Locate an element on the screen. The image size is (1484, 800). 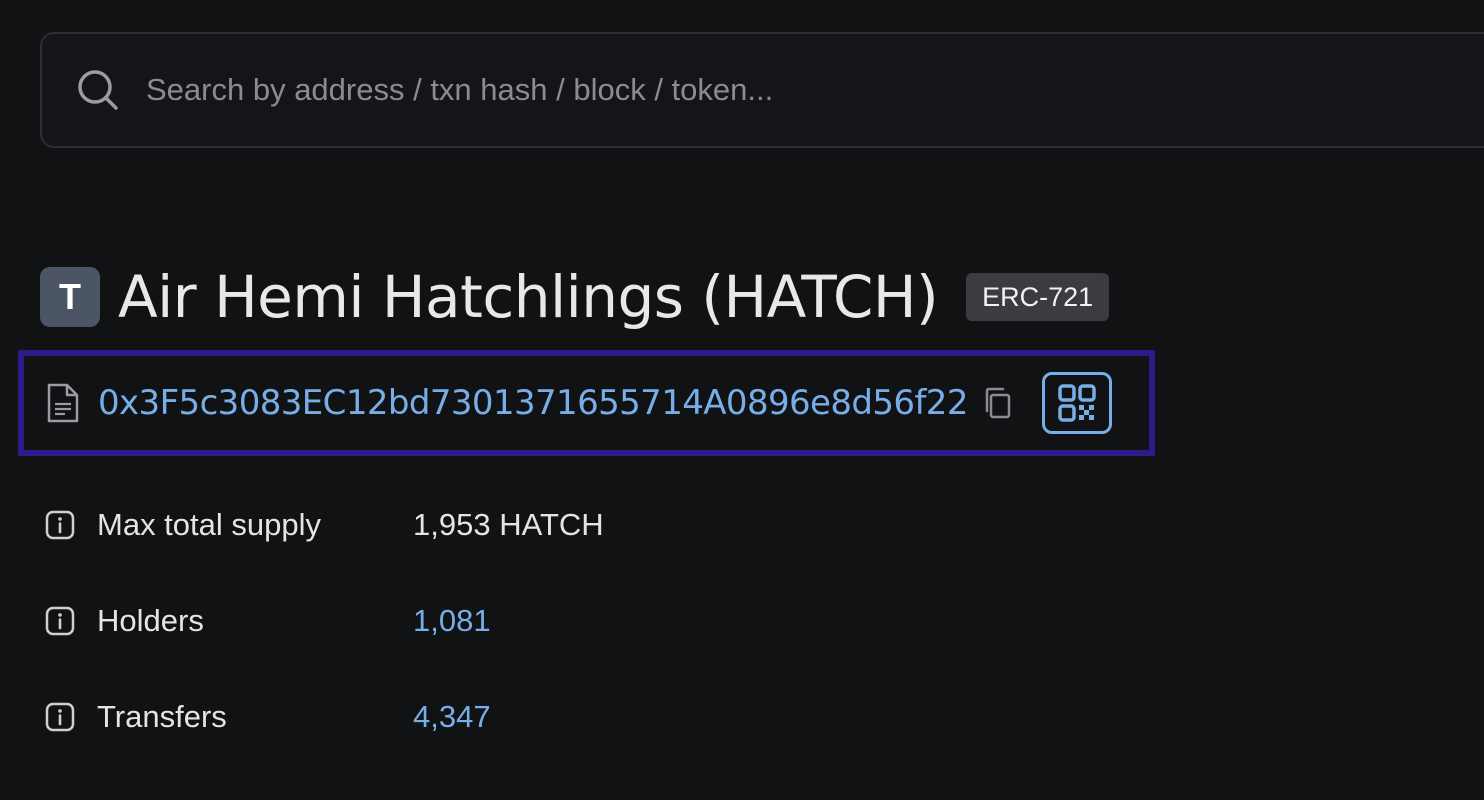
search-bar is located at coordinates (762, 90).